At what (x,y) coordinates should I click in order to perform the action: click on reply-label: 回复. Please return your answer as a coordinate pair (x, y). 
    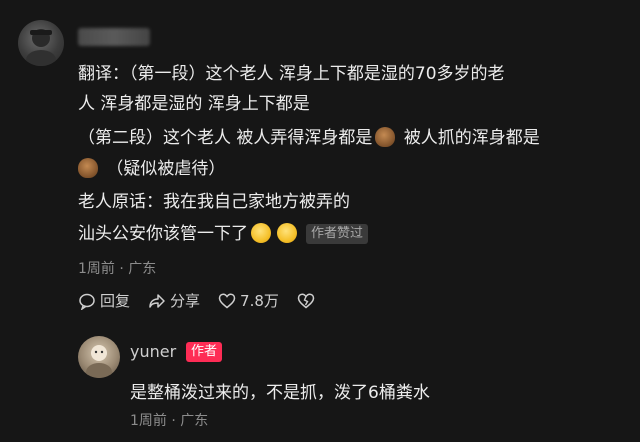
    Looking at the image, I should click on (115, 301).